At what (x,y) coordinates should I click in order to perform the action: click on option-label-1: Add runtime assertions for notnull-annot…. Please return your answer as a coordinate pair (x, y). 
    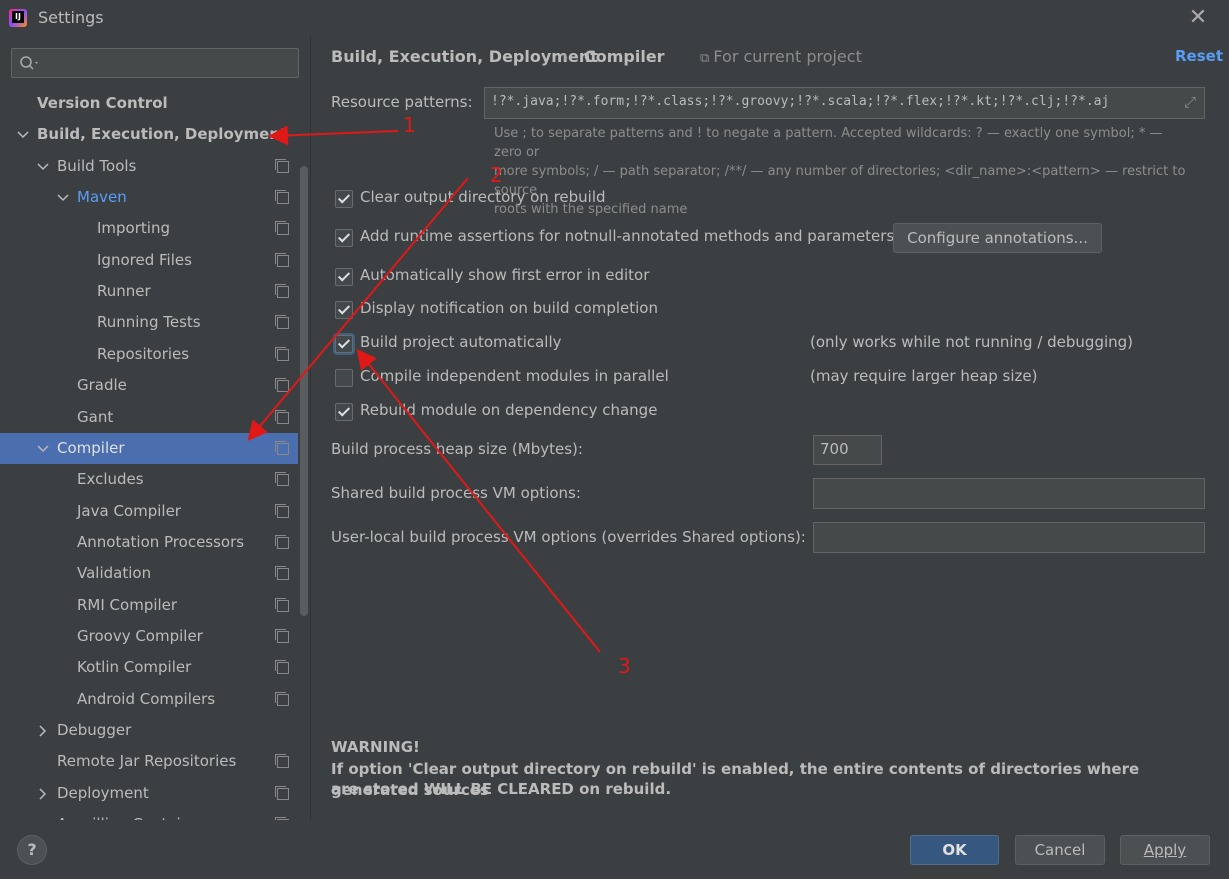
    Looking at the image, I should click on (627, 236).